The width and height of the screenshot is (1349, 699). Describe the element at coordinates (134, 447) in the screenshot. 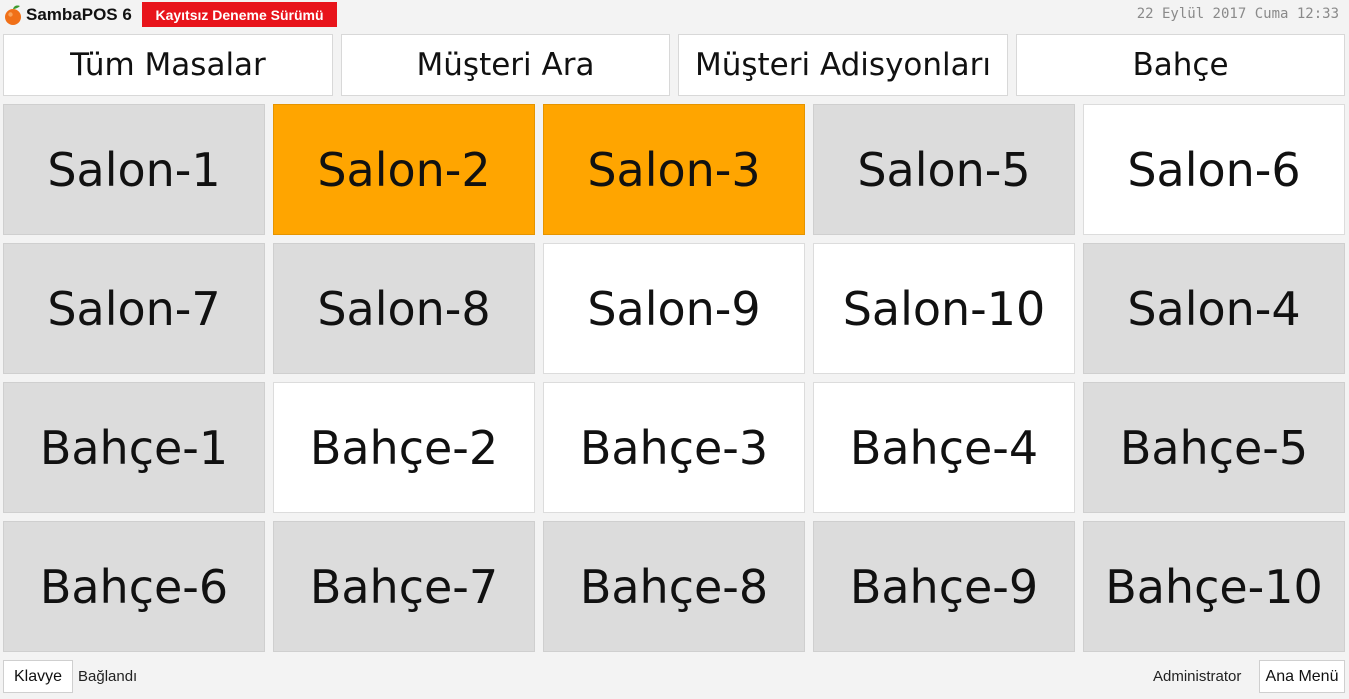

I see `table-button-bahce-1: Bahçe-1` at that location.